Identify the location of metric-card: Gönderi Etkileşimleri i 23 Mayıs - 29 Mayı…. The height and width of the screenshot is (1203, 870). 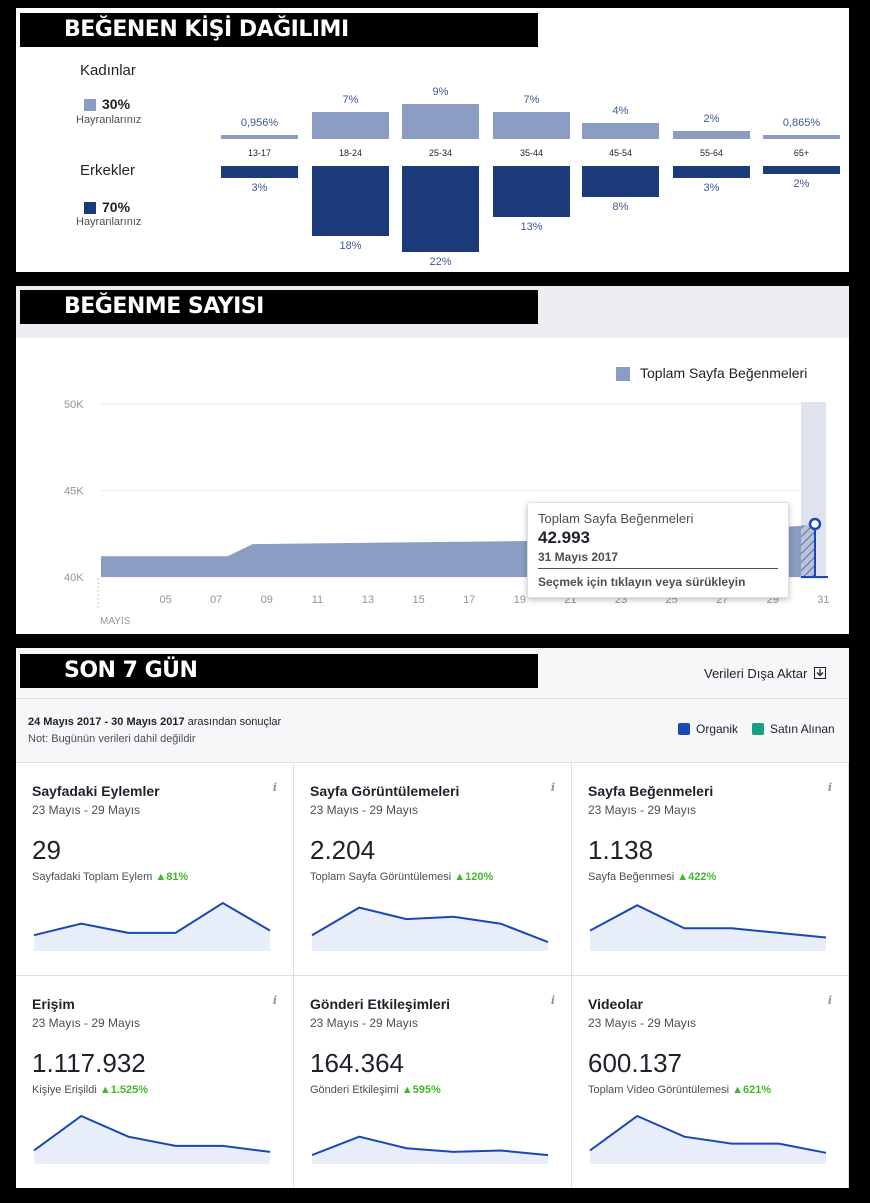
(433, 1082).